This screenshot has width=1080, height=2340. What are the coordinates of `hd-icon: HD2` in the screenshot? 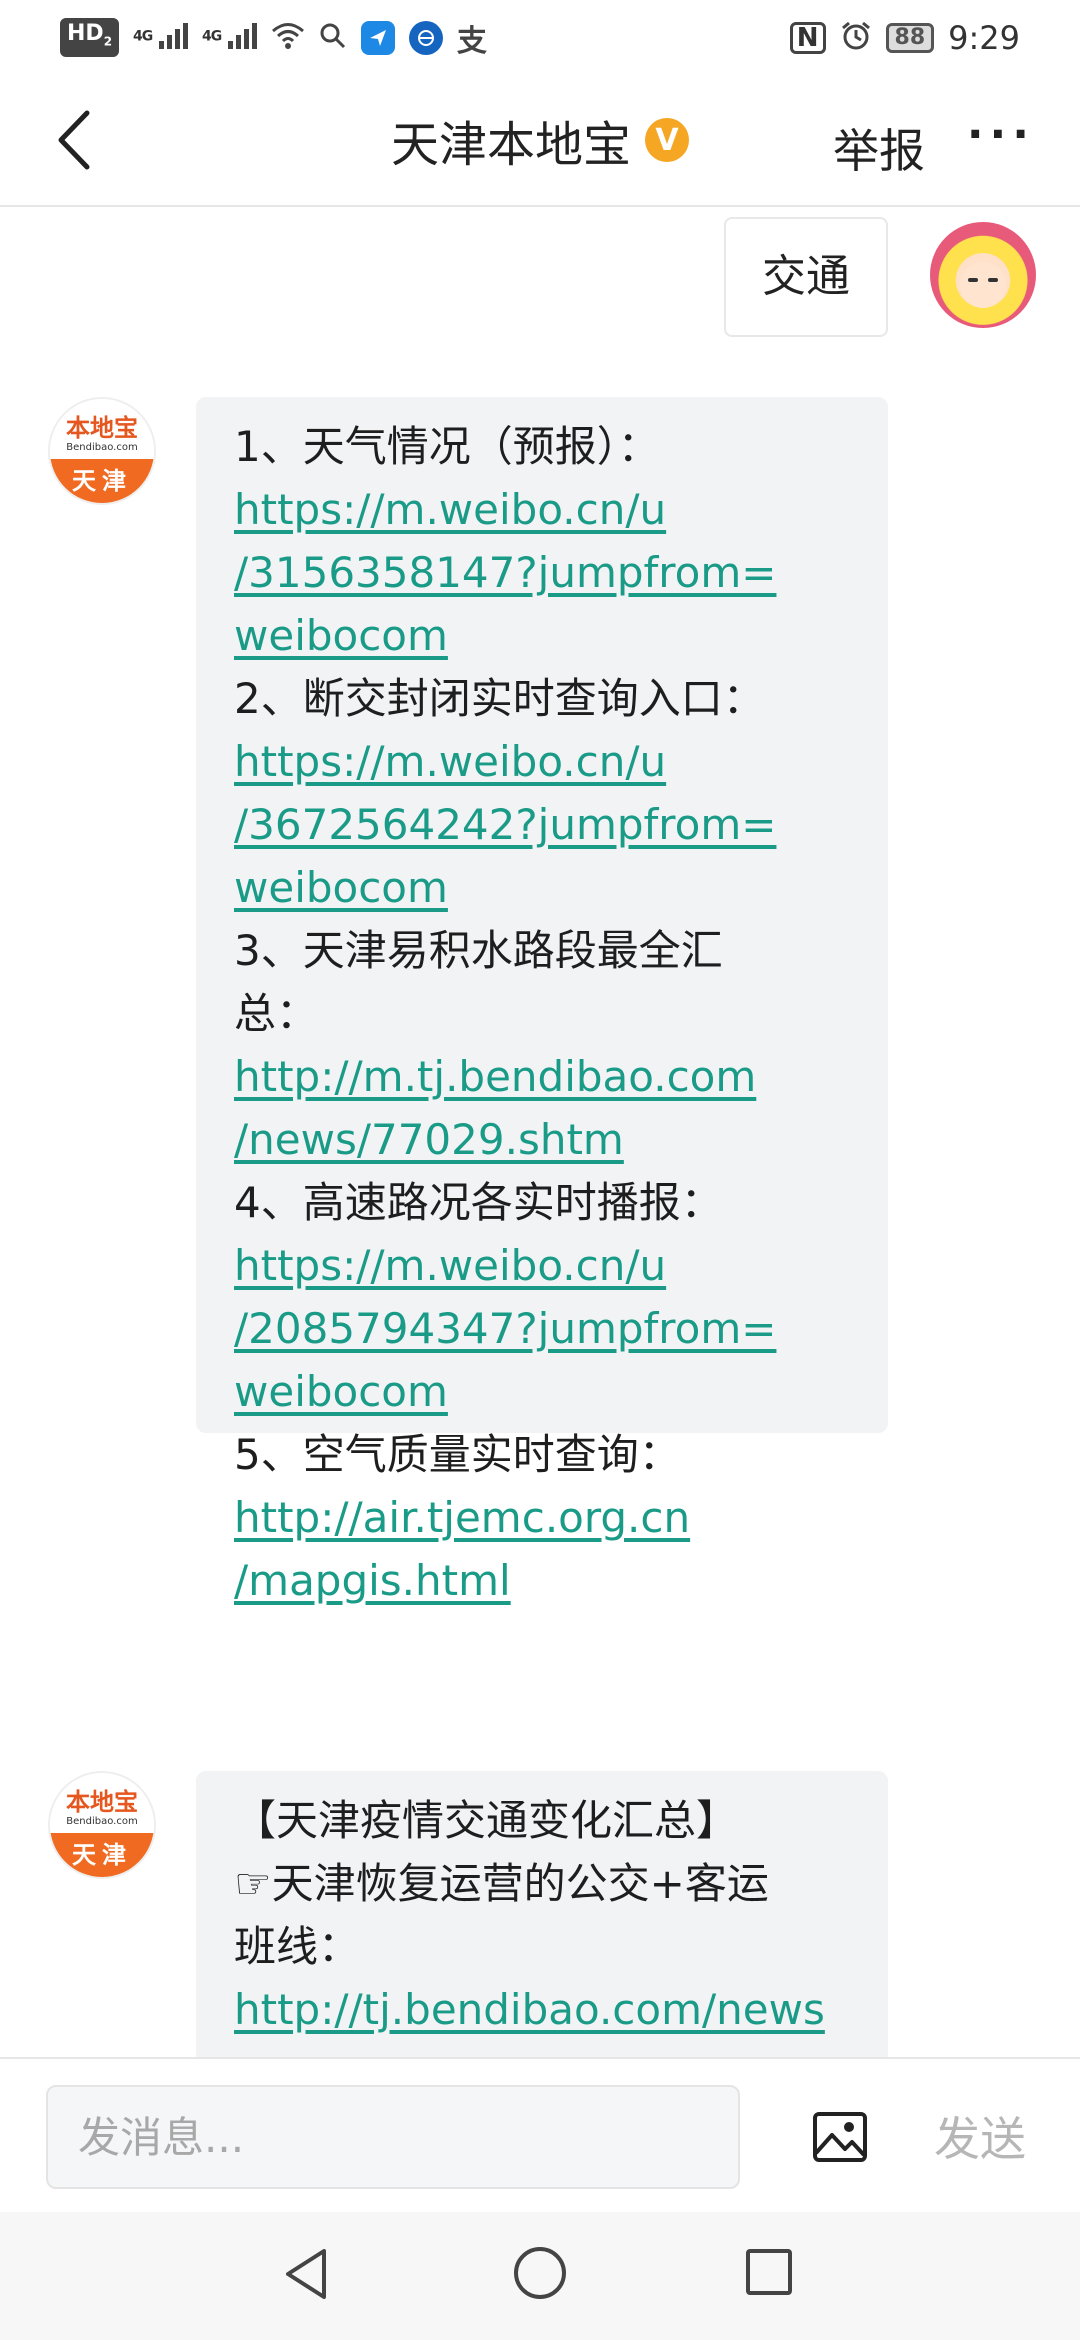 It's located at (90, 37).